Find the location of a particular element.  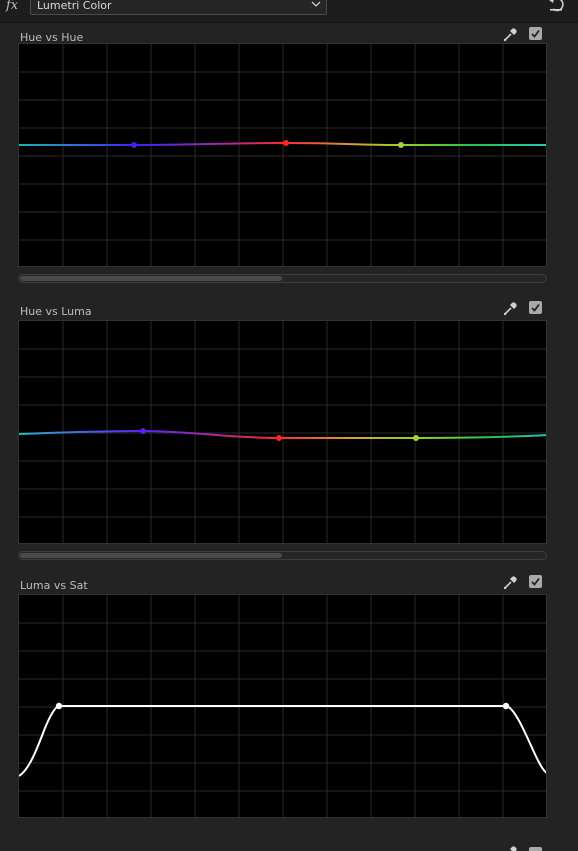

effect-header: fx Lumetri Color is located at coordinates (289, 11).